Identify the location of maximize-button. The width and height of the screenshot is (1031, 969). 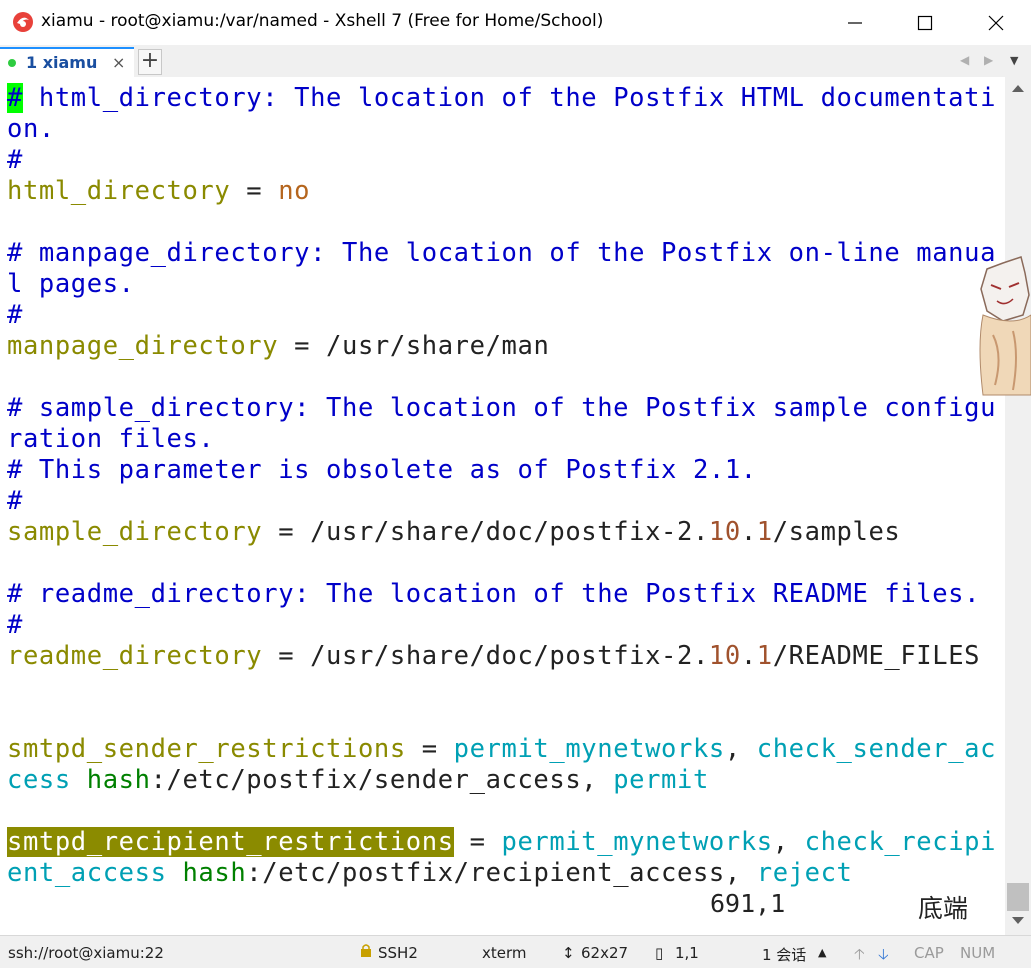
(925, 22).